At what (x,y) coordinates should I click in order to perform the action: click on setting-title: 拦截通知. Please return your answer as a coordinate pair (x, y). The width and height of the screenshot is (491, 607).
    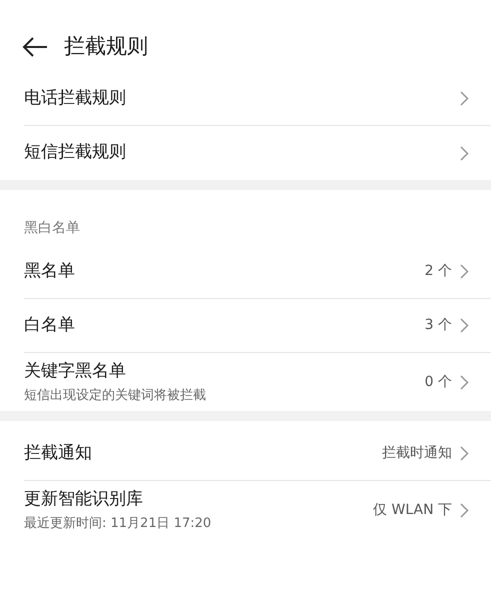
    Looking at the image, I should click on (58, 453).